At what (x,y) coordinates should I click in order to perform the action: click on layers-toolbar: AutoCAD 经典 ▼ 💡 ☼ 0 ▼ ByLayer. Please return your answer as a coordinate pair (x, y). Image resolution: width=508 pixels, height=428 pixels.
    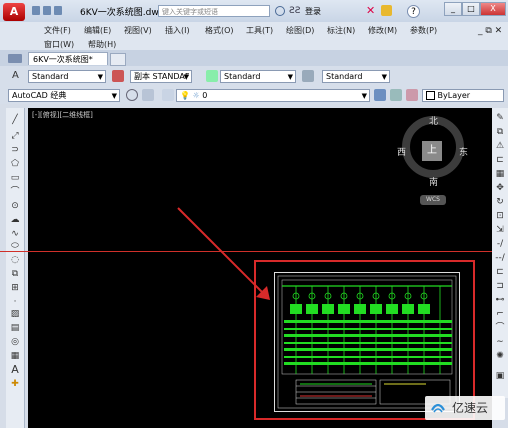
    Looking at the image, I should click on (254, 95).